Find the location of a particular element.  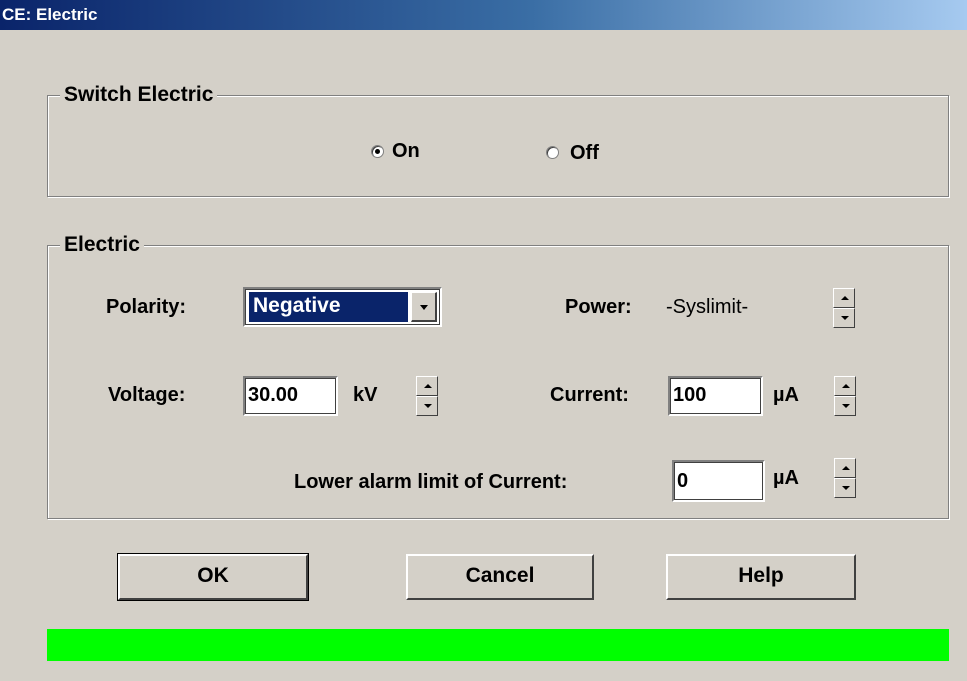

switch-electric-legend: Switch Electric is located at coordinates (139, 95).